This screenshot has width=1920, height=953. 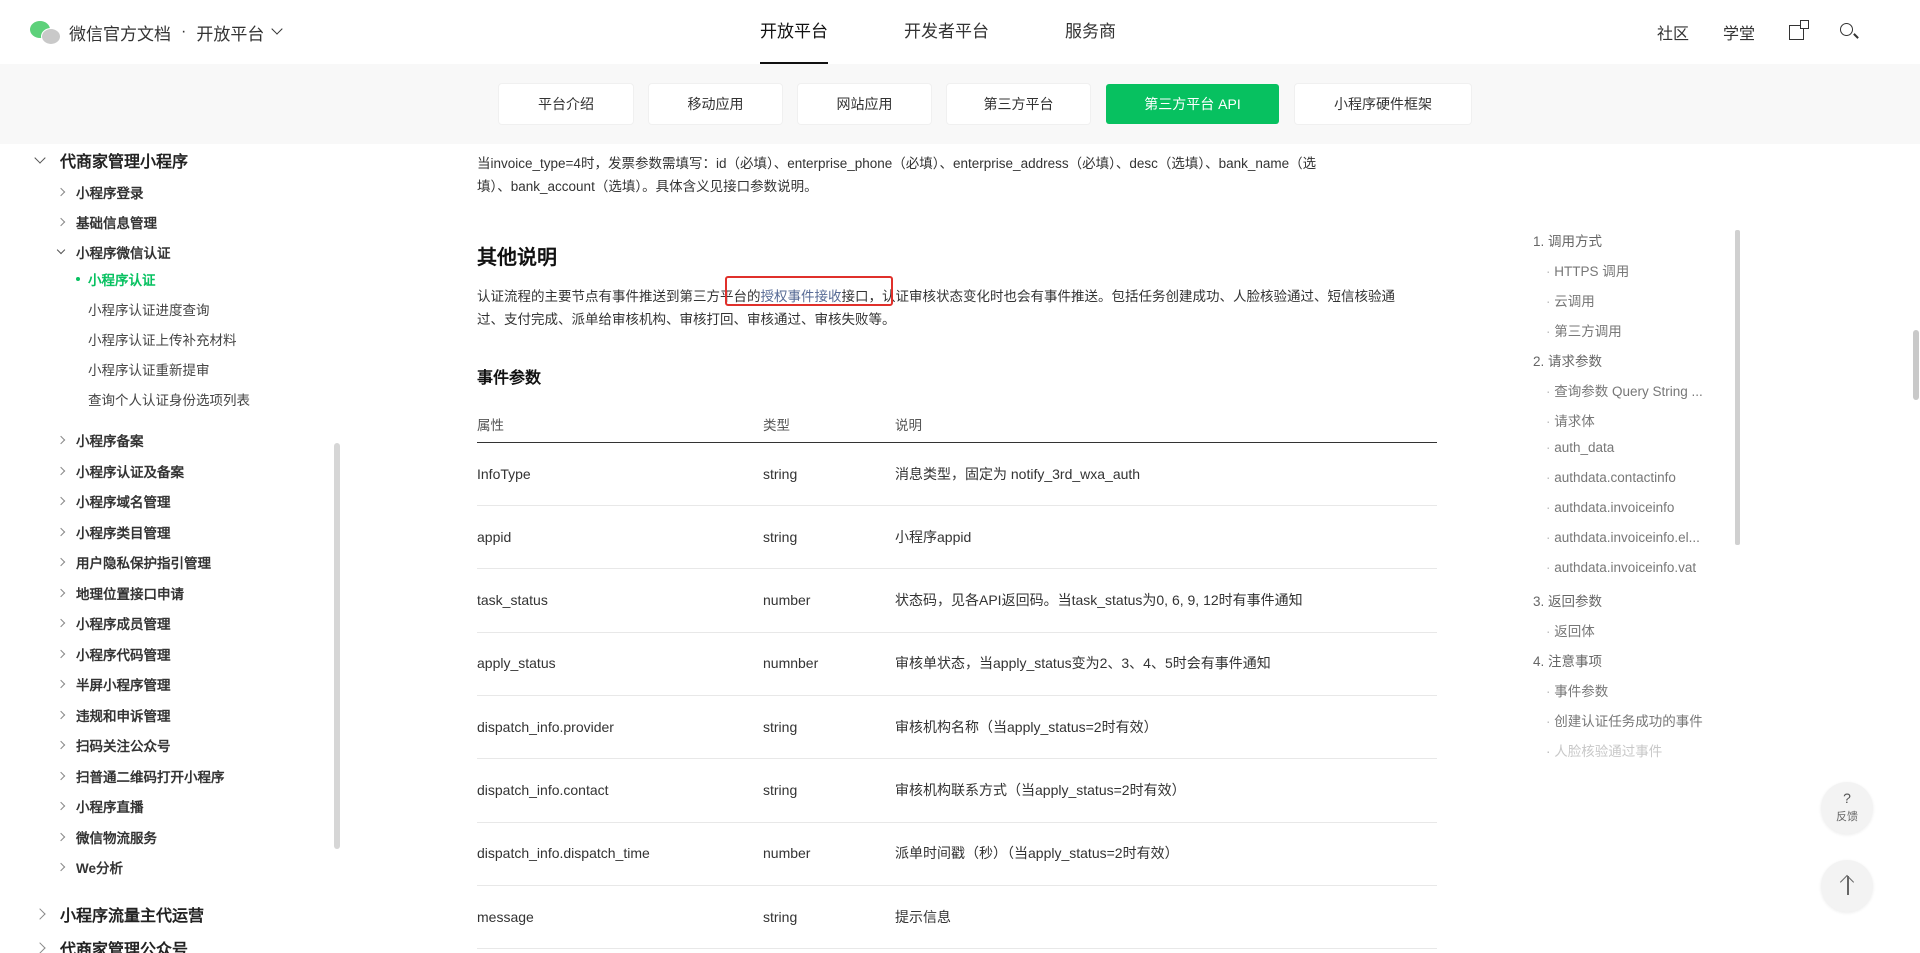 I want to click on sidebar-section-miniprogram-management: 代商家管理小程序, so click(x=111, y=160).